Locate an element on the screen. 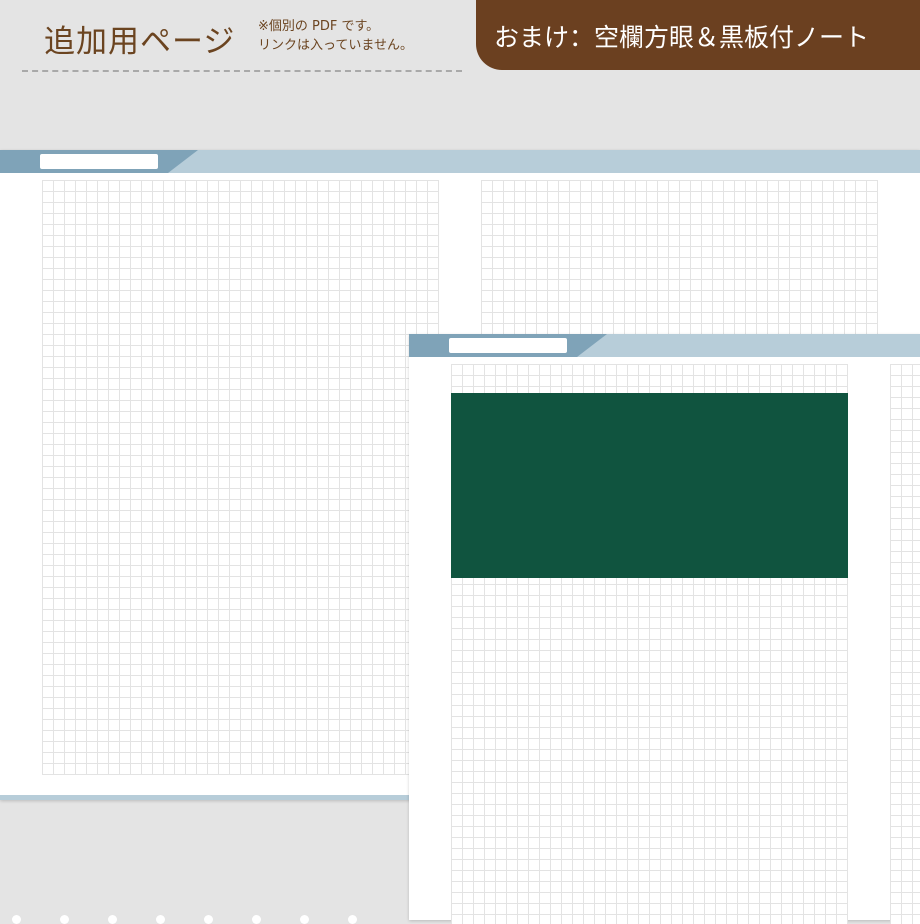 This screenshot has width=920, height=924. binder-dots is located at coordinates (222, 917).